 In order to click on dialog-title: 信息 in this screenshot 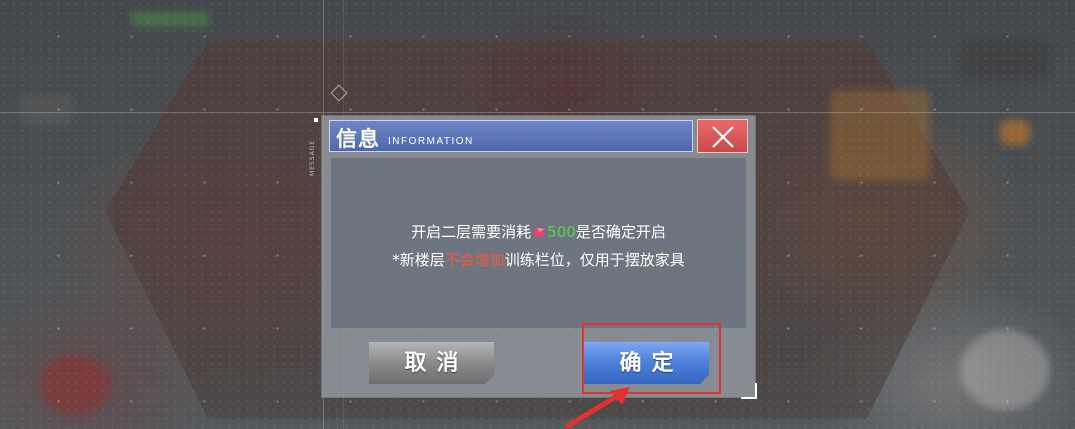, I will do `click(358, 138)`.